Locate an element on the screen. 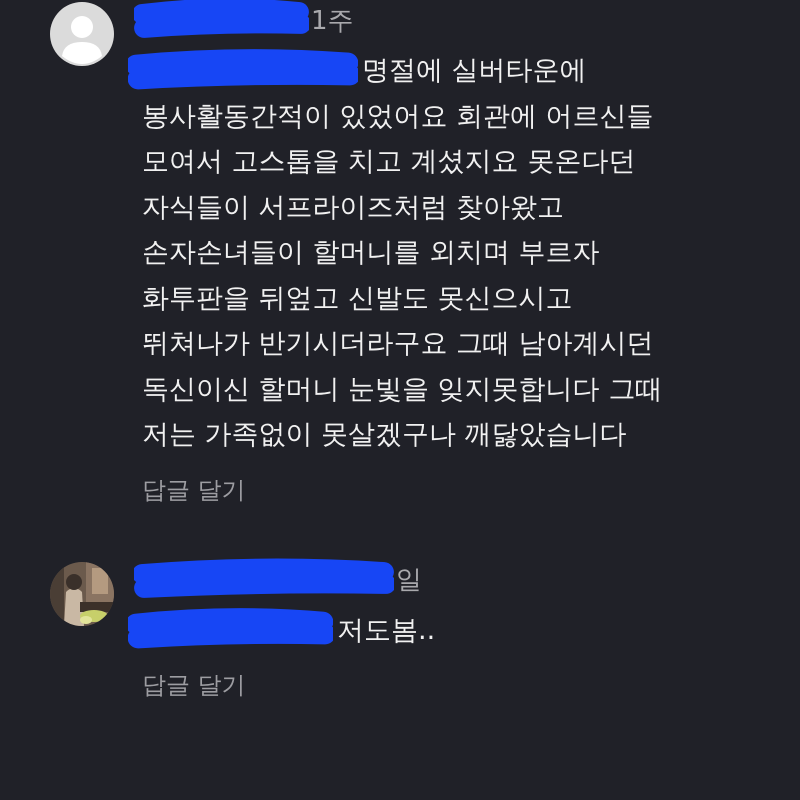 The width and height of the screenshot is (800, 800). comment-text-line: 저도봄.. is located at coordinates (386, 631).